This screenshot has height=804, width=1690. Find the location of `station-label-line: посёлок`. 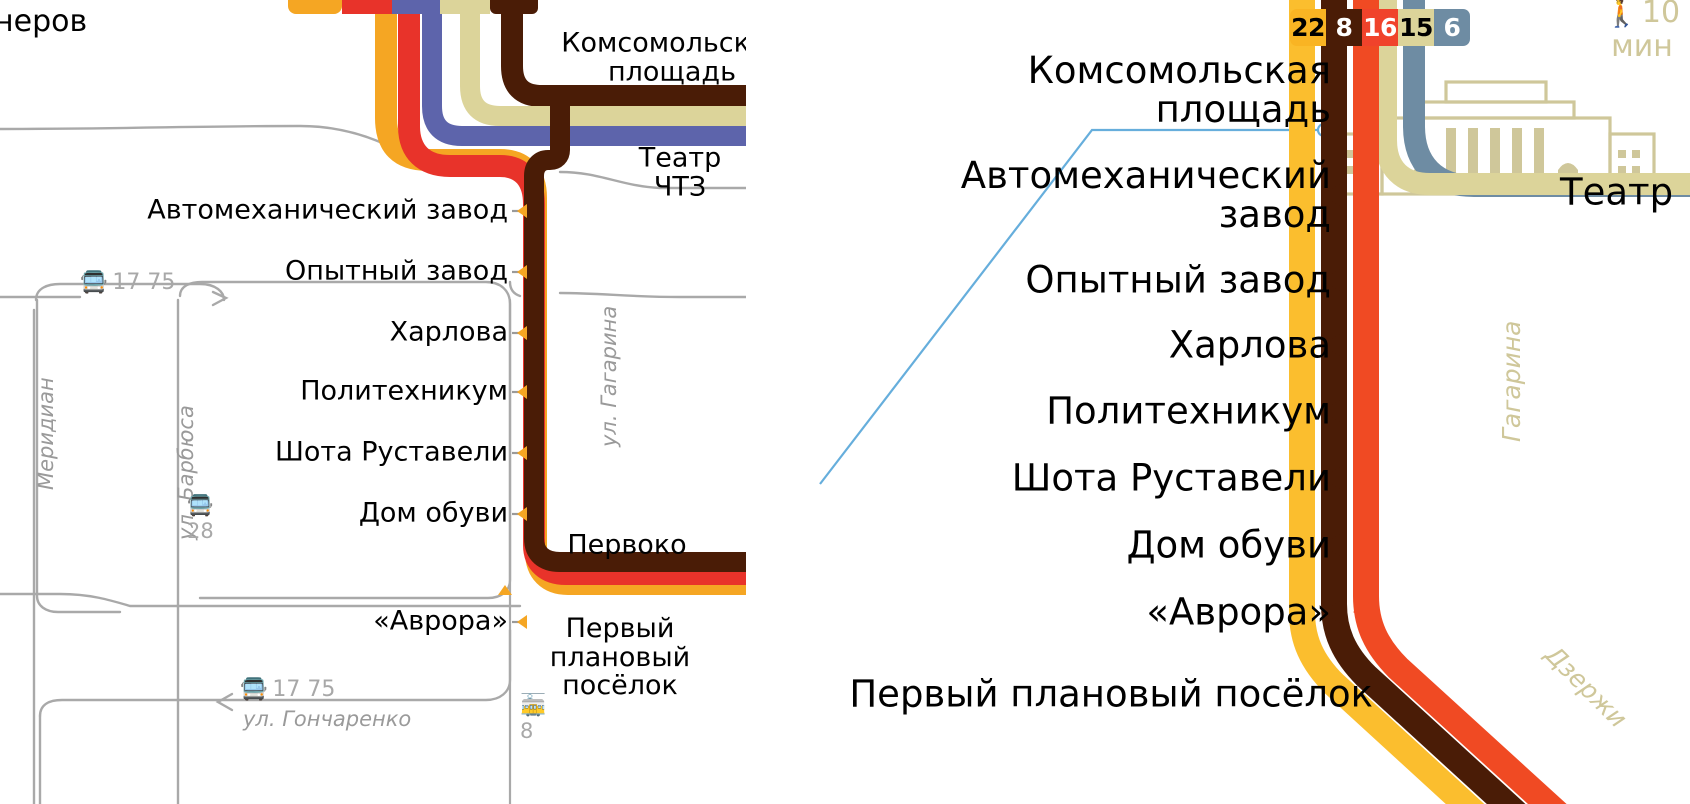

station-label-line: посёлок is located at coordinates (620, 686).